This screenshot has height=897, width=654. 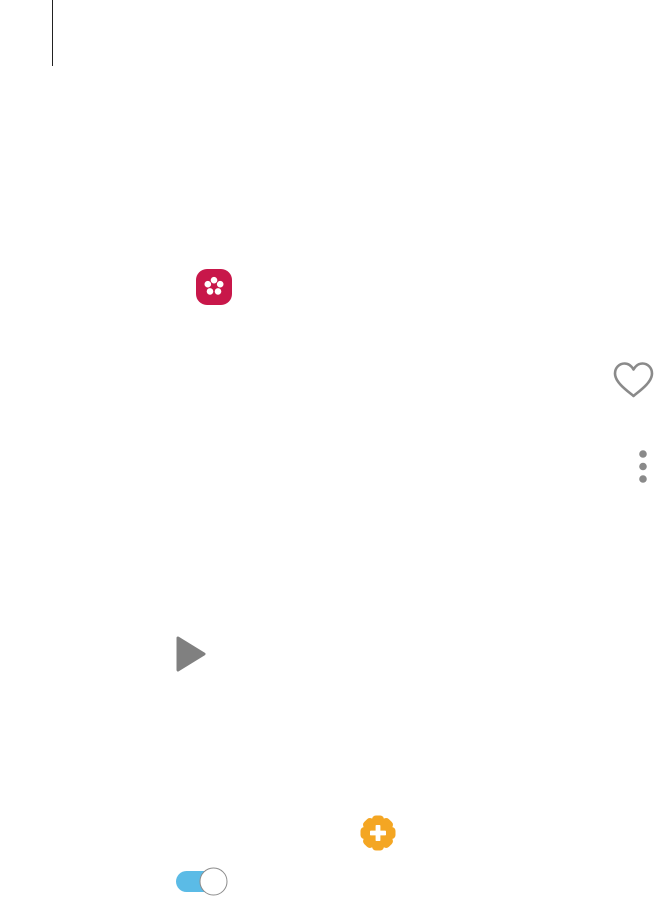 I want to click on page-margin-rule, so click(x=52, y=33).